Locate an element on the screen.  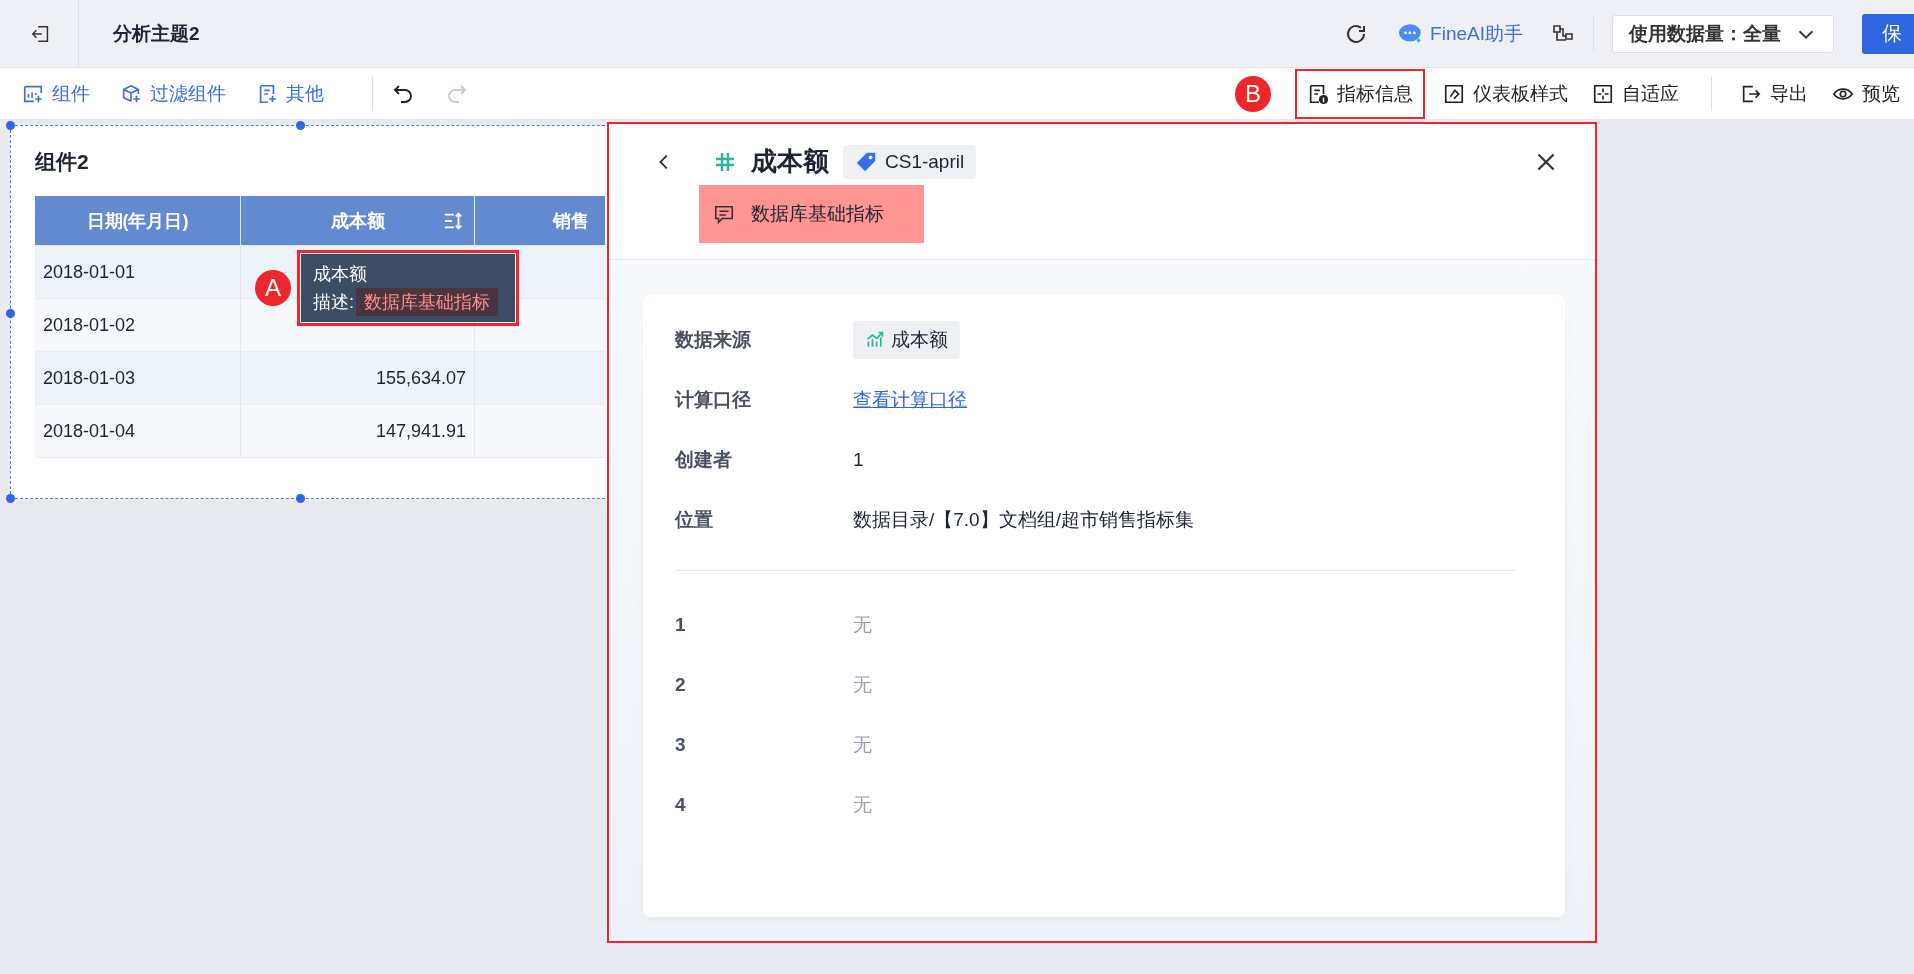
annotation-marker: B is located at coordinates (1253, 93).